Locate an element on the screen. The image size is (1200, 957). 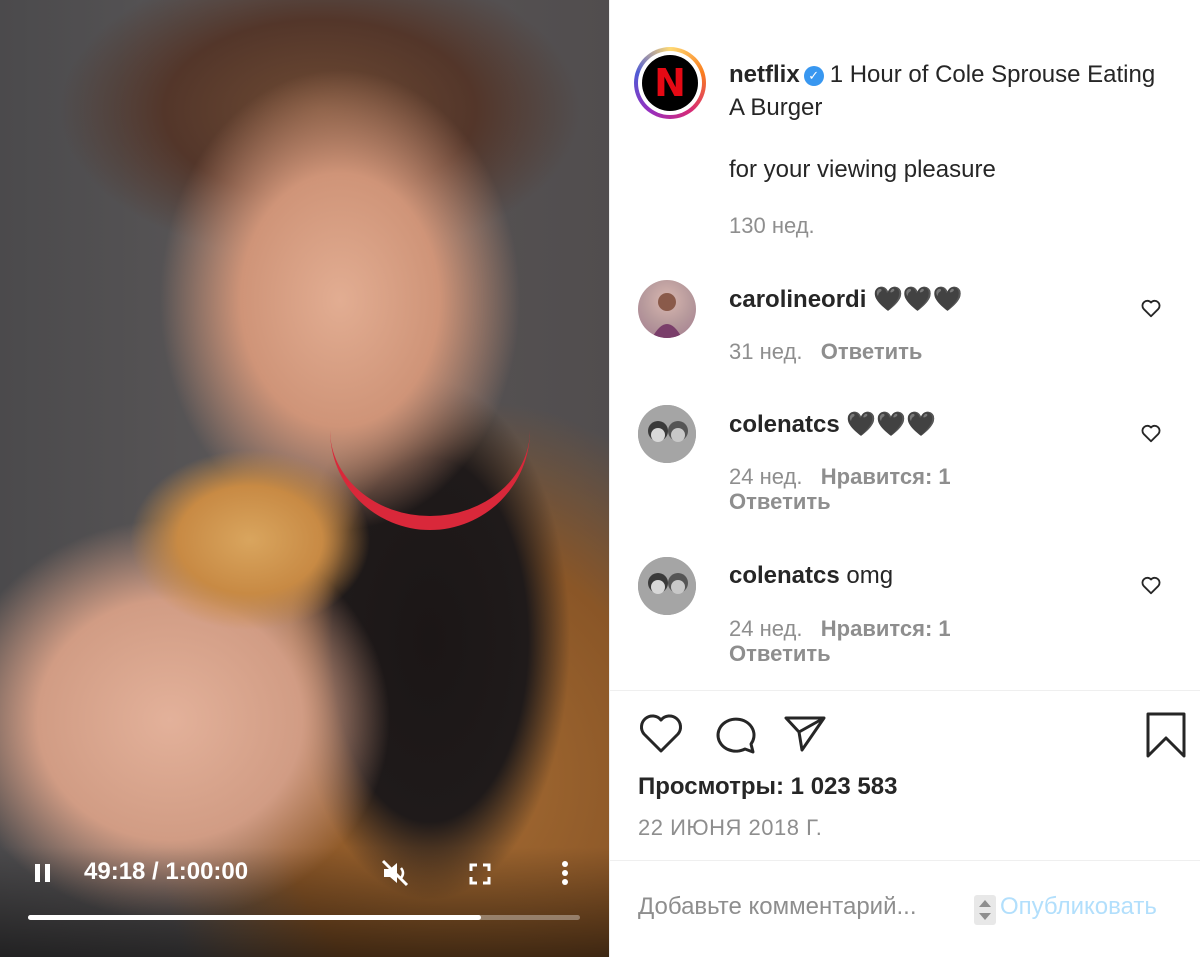
video-progress-bar is located at coordinates (304, 917).